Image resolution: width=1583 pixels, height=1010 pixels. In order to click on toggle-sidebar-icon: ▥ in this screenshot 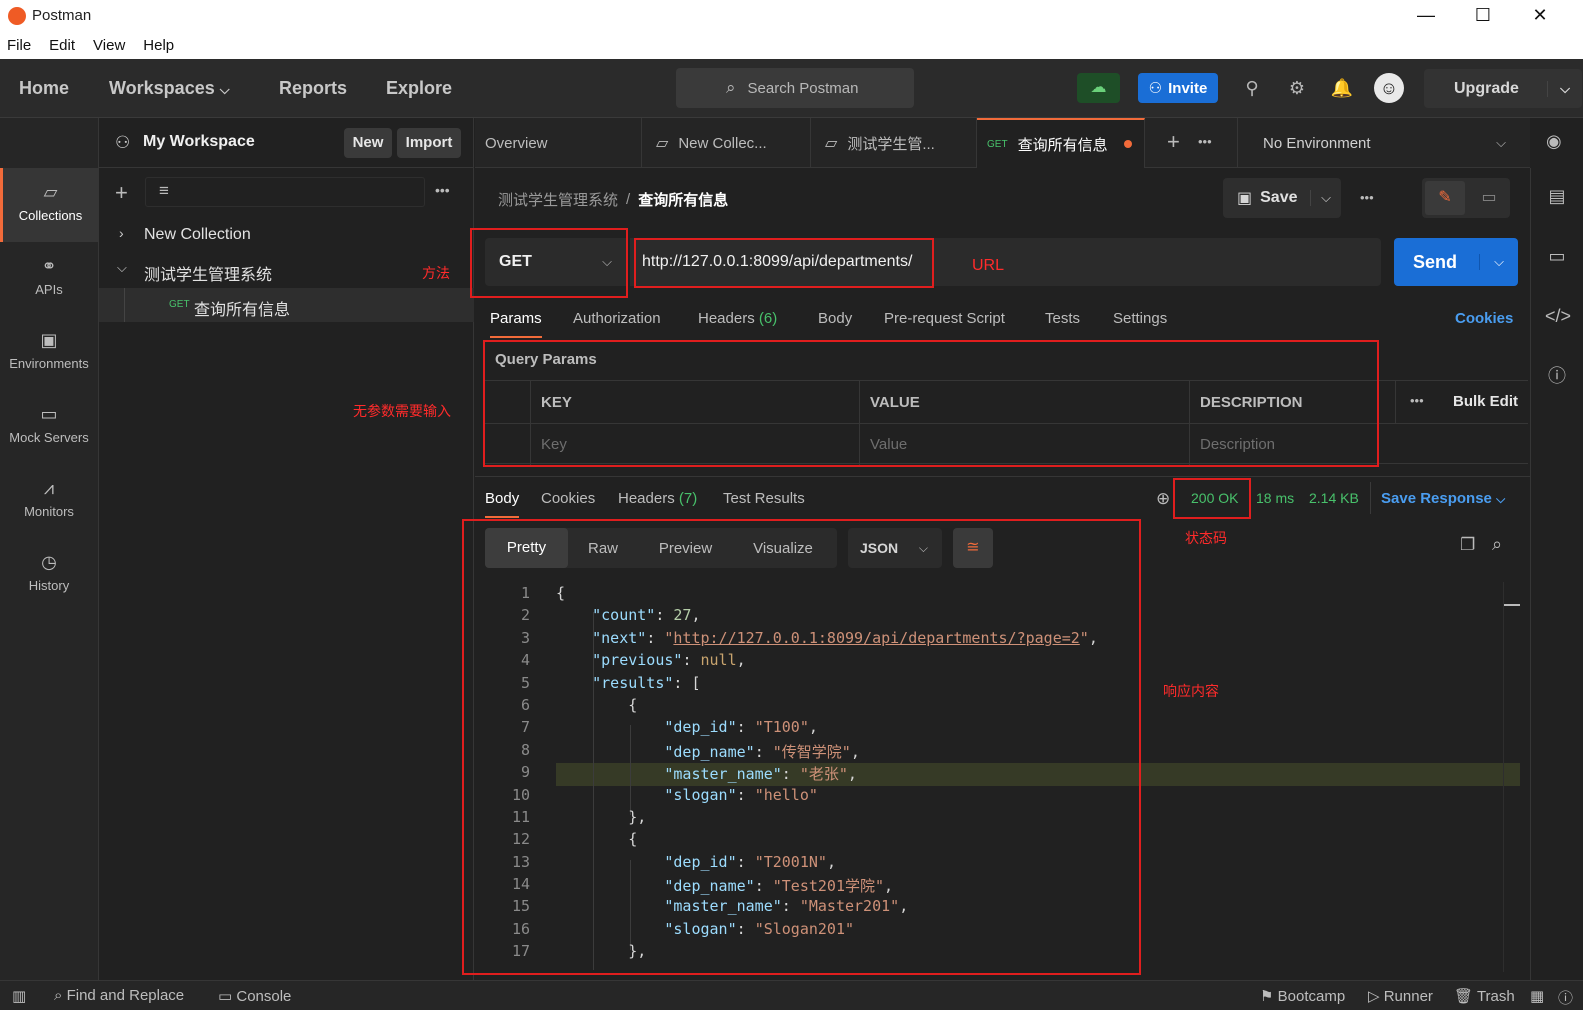, I will do `click(19, 996)`.